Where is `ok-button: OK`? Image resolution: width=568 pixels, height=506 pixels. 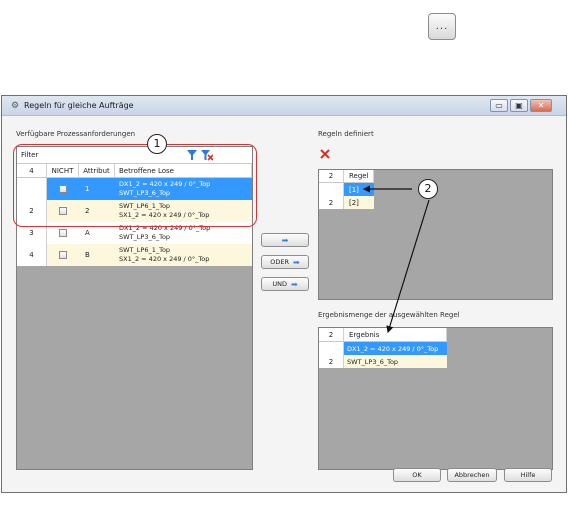 ok-button: OK is located at coordinates (417, 475).